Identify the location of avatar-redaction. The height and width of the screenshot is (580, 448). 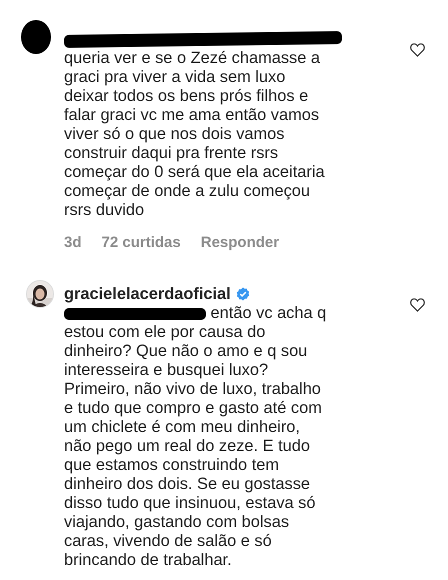
(36, 37).